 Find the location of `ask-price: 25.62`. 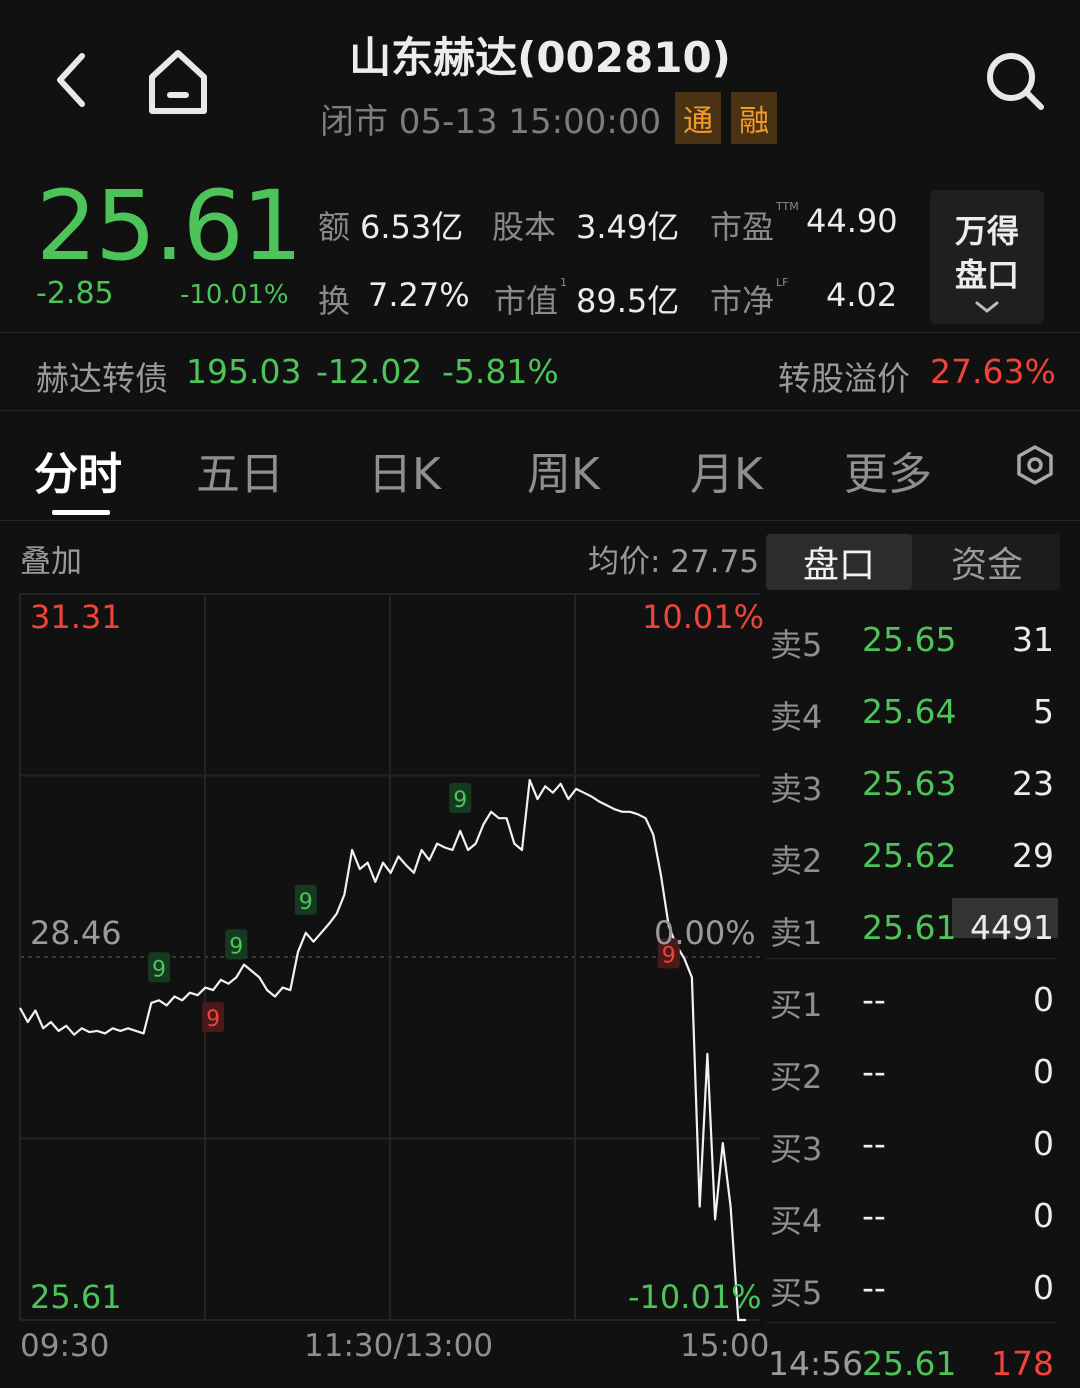

ask-price: 25.62 is located at coordinates (909, 855).